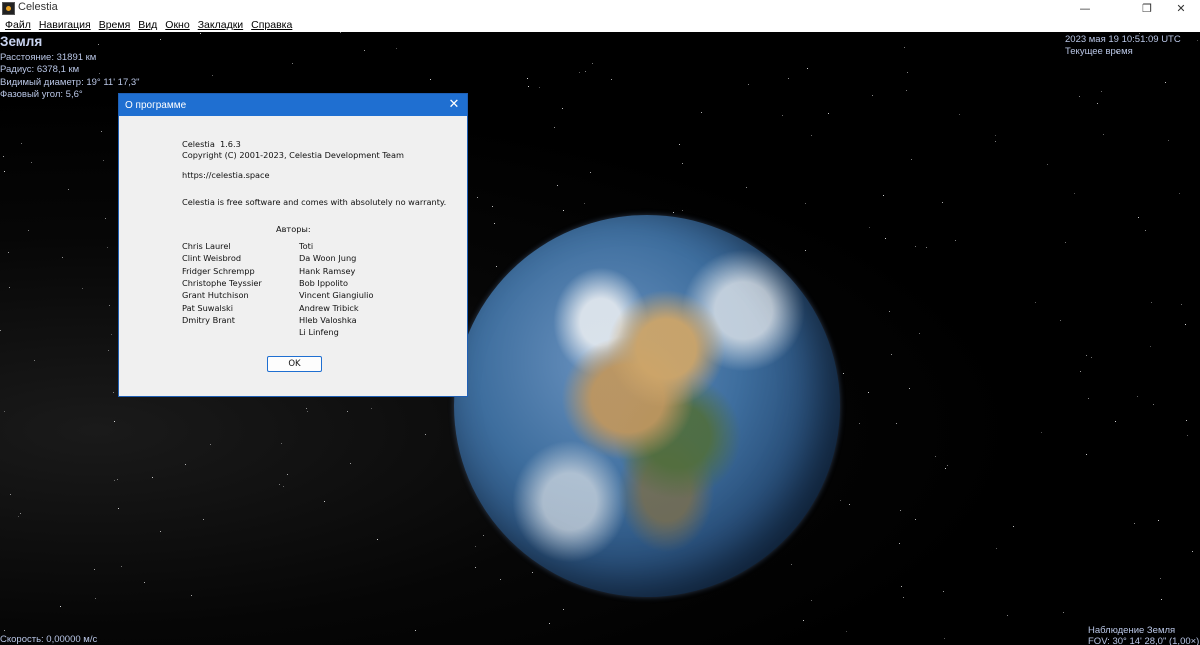  What do you see at coordinates (220, 25) in the screenshot?
I see `menu-bookmarks: Закладки` at bounding box center [220, 25].